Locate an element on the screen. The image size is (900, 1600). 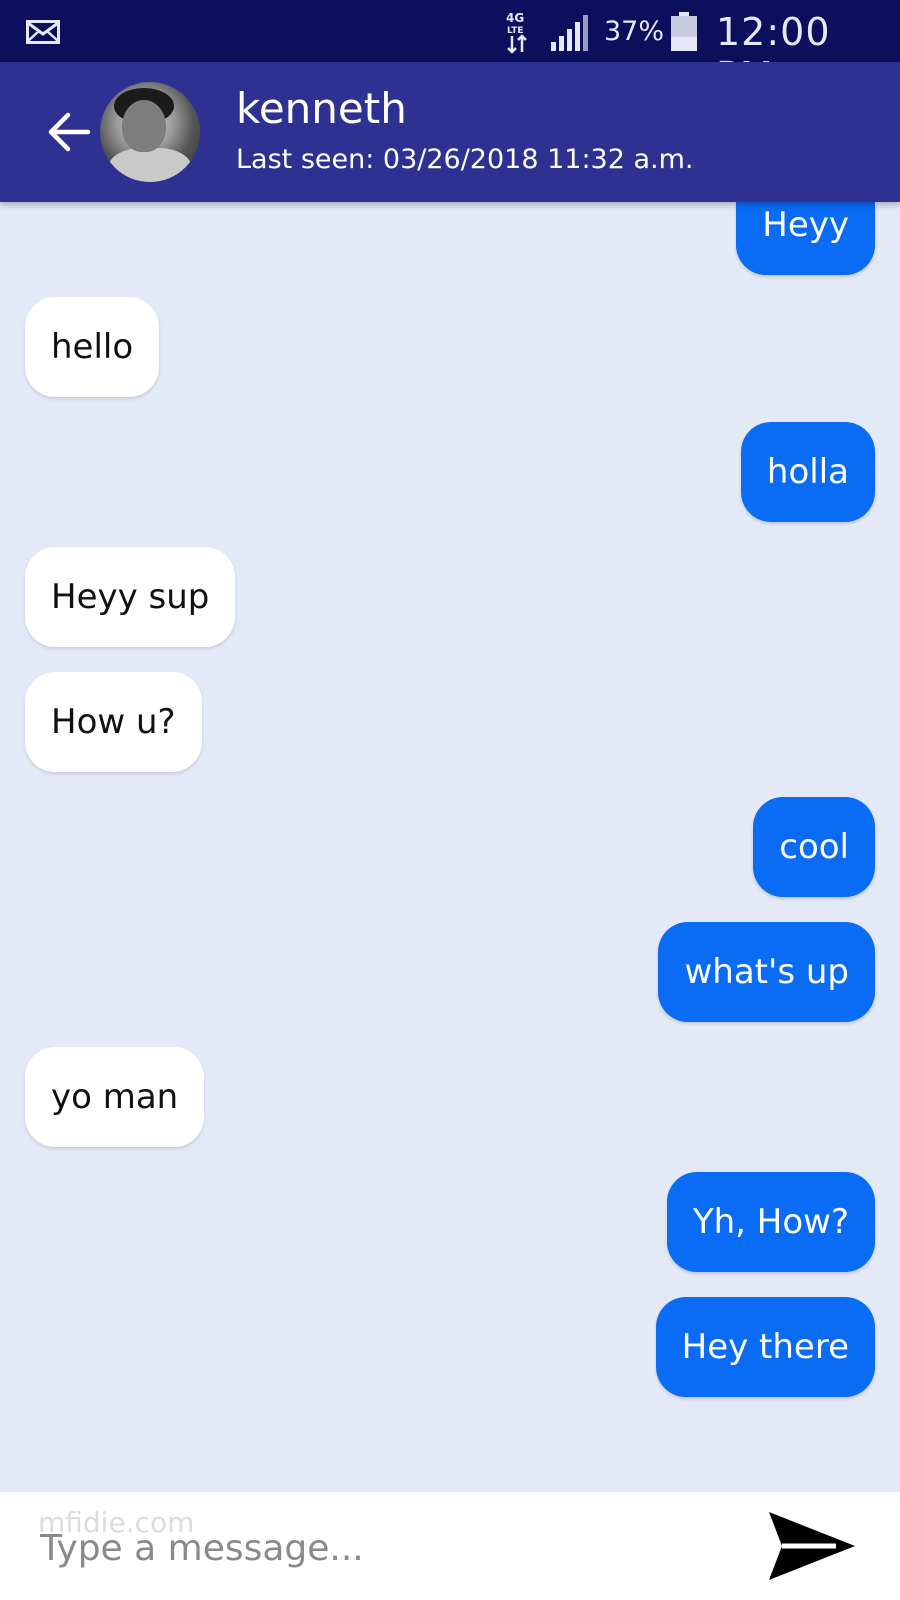
message-bubble-incoming: How u? is located at coordinates (113, 722).